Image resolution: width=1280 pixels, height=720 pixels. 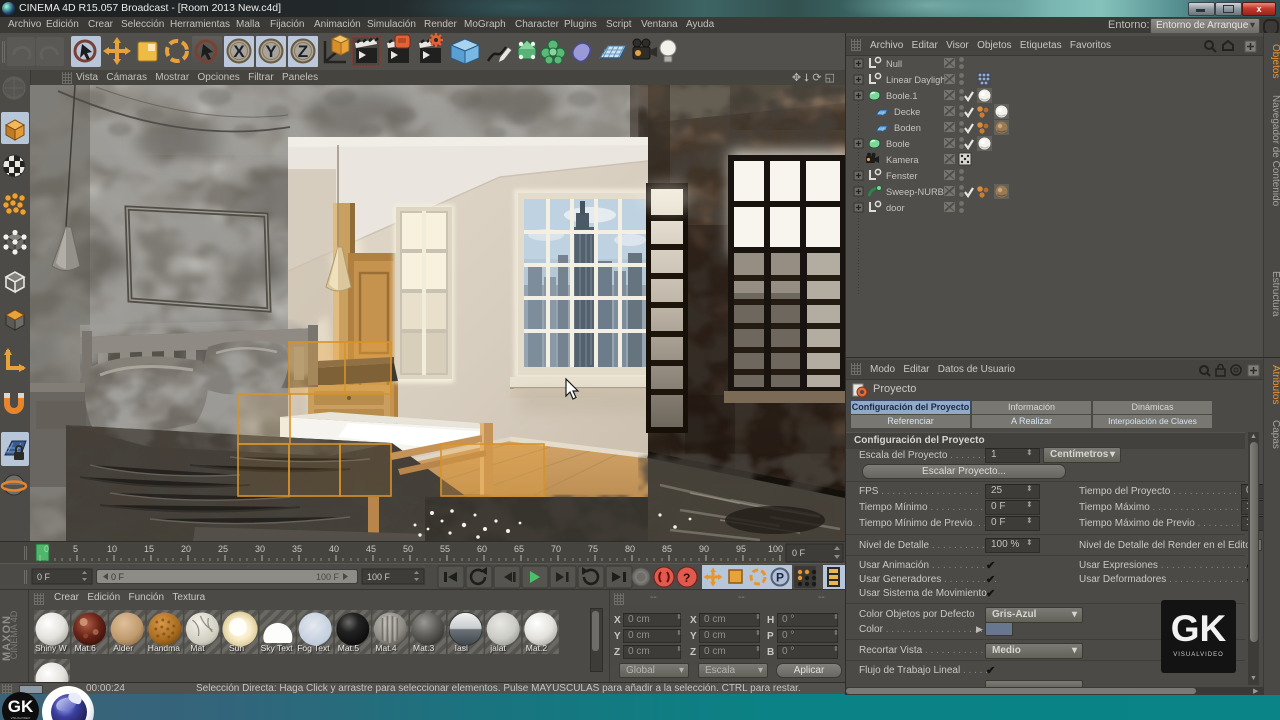 What do you see at coordinates (349, 648) in the screenshot?
I see `svg-text: Mat.5` at bounding box center [349, 648].